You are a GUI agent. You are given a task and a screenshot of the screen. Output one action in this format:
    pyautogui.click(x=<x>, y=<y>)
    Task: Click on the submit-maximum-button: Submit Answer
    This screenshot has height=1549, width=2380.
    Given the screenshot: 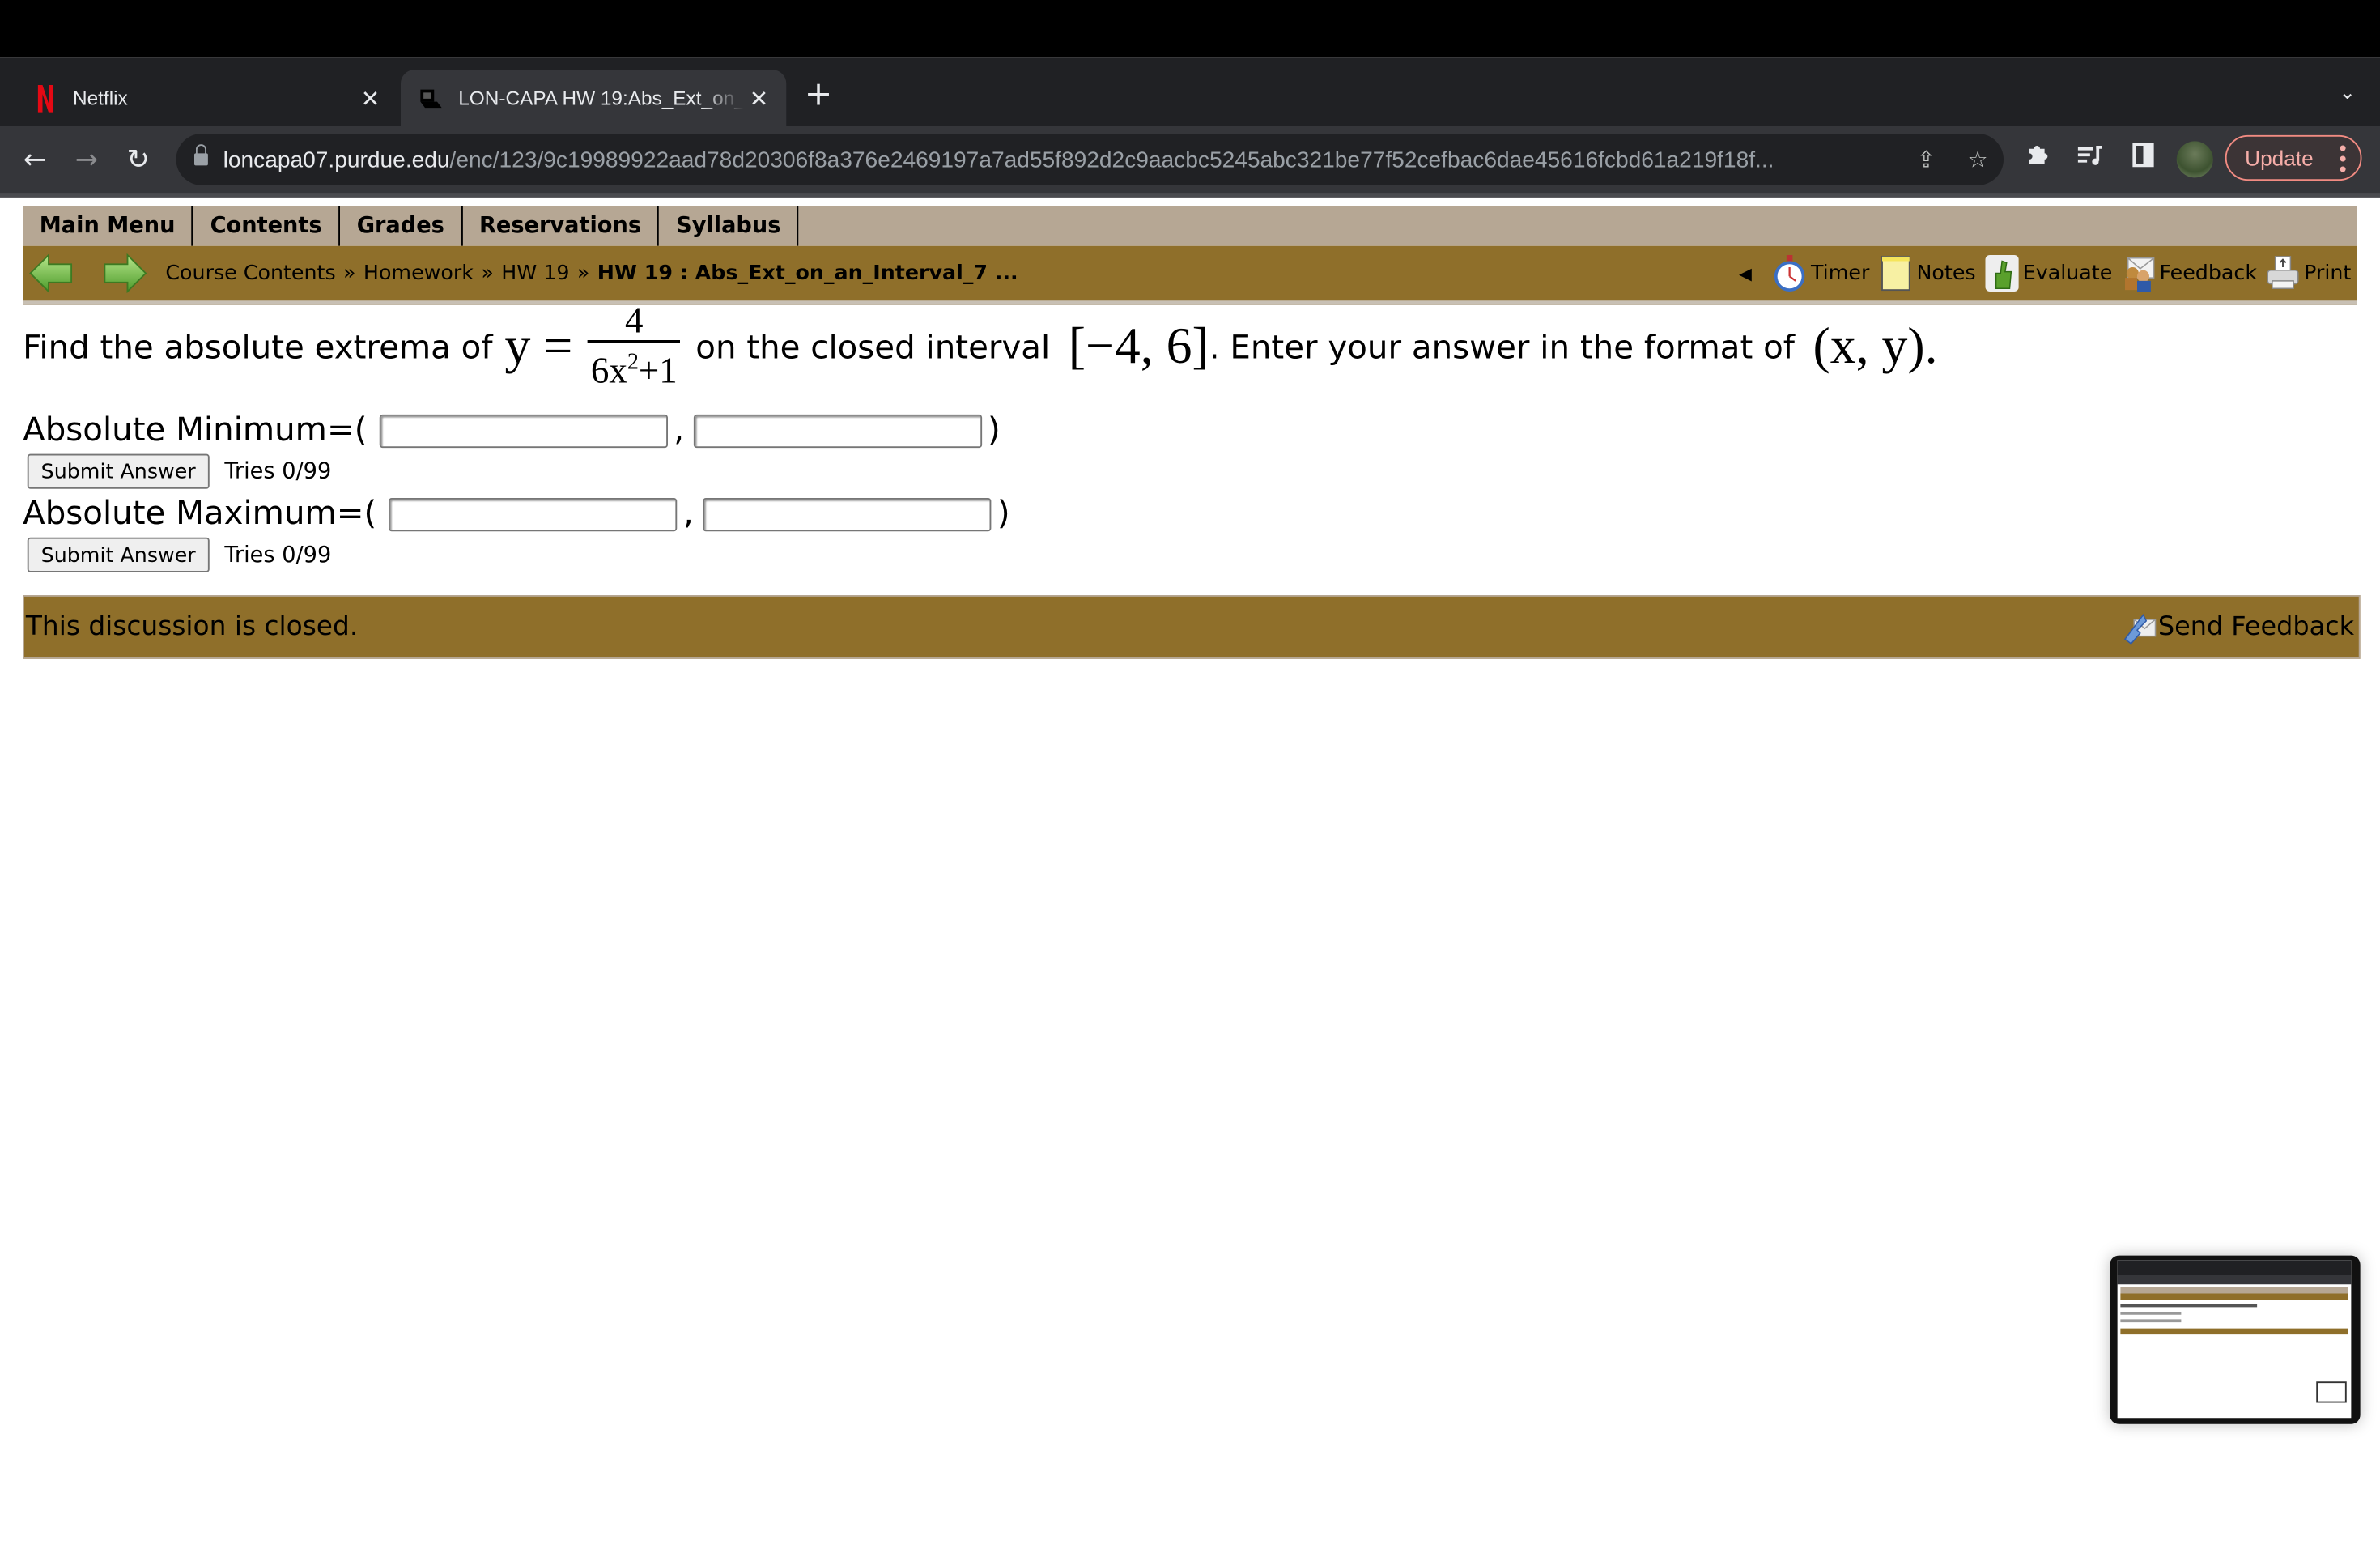 What is the action you would take?
    pyautogui.click(x=118, y=554)
    